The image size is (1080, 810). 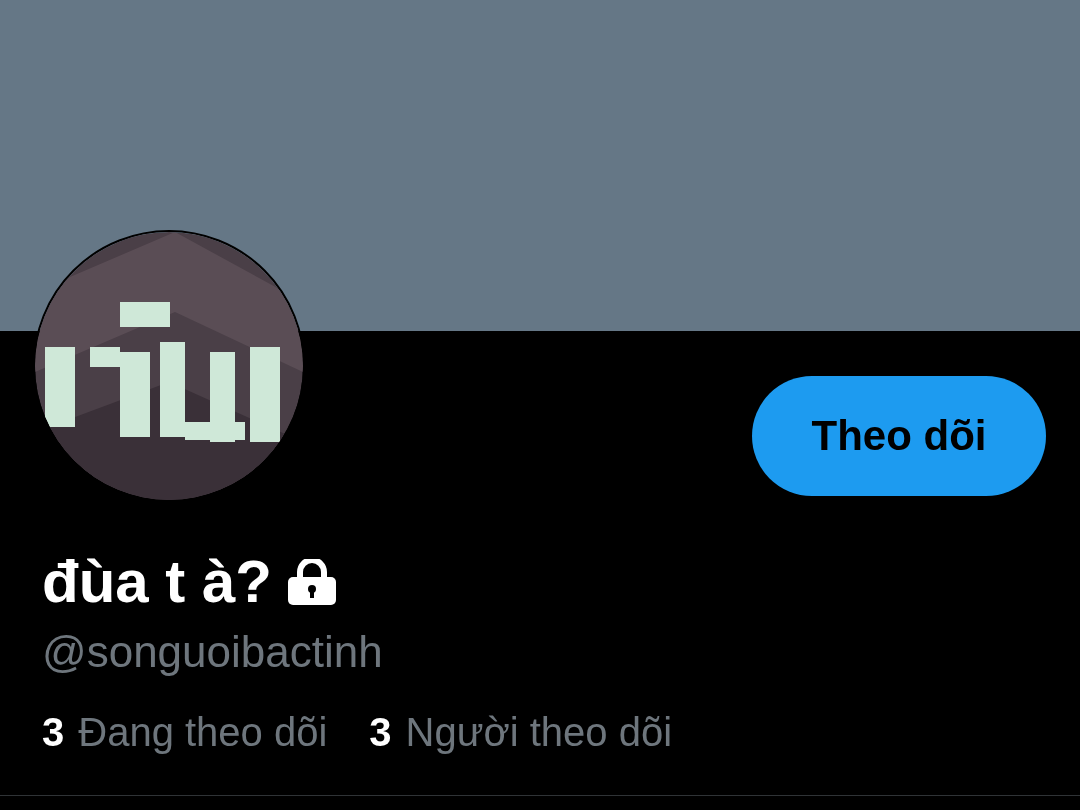 I want to click on follow-button: Theo dõi, so click(x=899, y=436).